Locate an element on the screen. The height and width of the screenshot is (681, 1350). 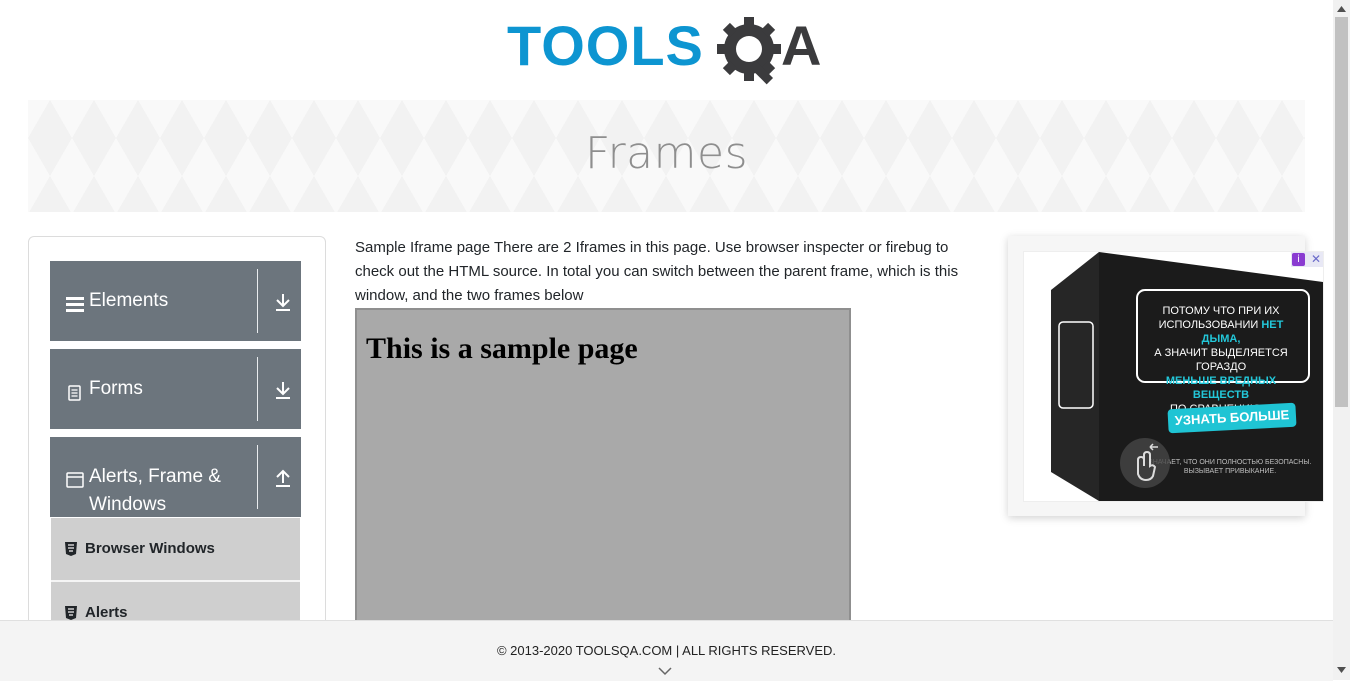
sidebar-group-label: Elements is located at coordinates (129, 300).